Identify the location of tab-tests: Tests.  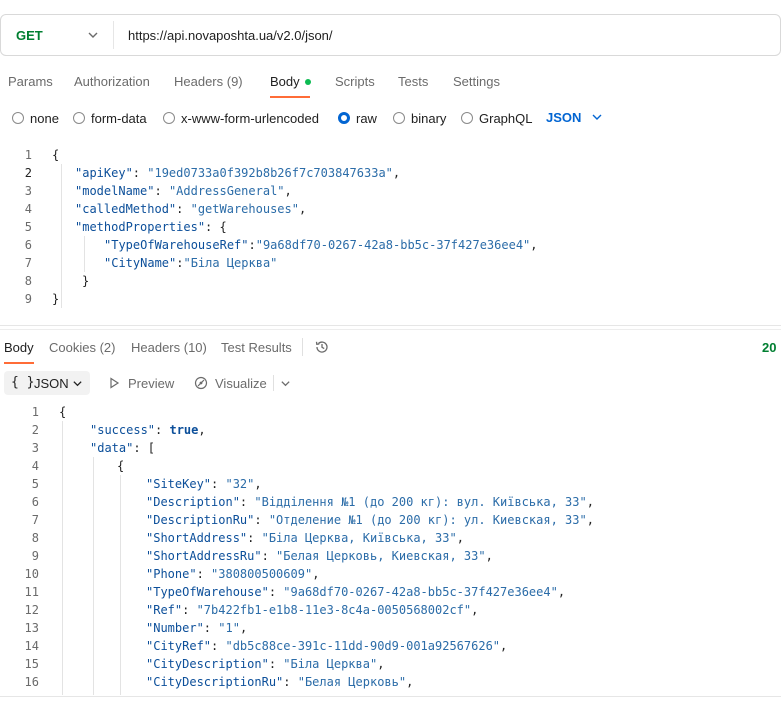
(413, 81).